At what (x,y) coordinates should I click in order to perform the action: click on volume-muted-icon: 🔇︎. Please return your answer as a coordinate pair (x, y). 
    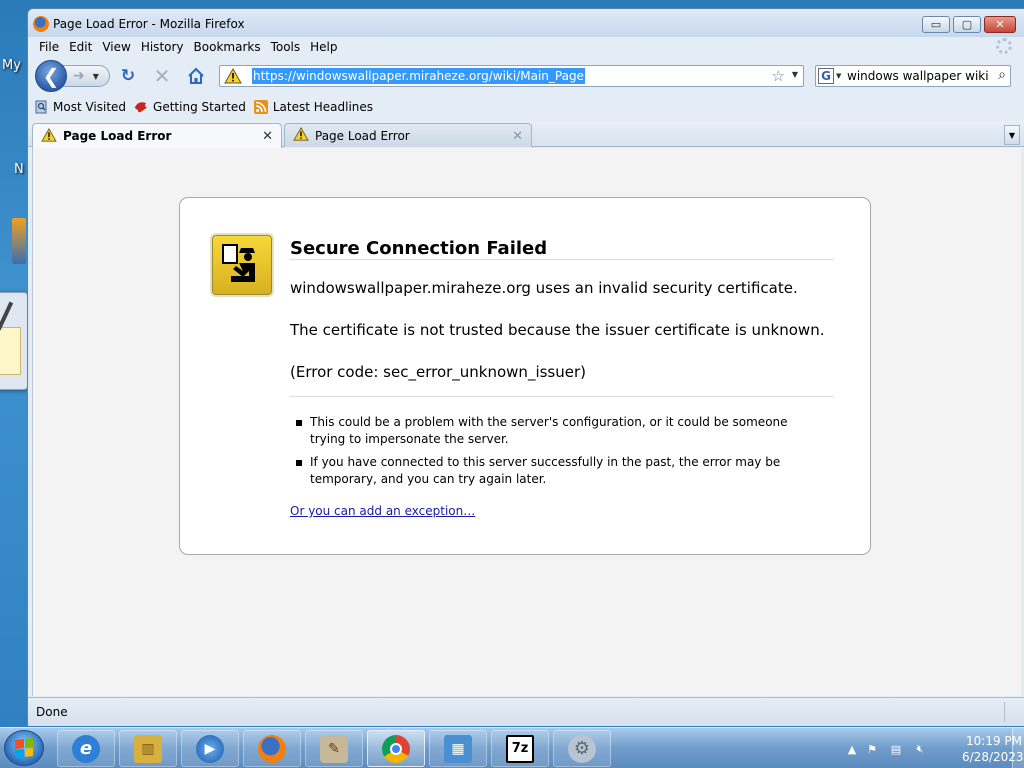
    Looking at the image, I should click on (920, 749).